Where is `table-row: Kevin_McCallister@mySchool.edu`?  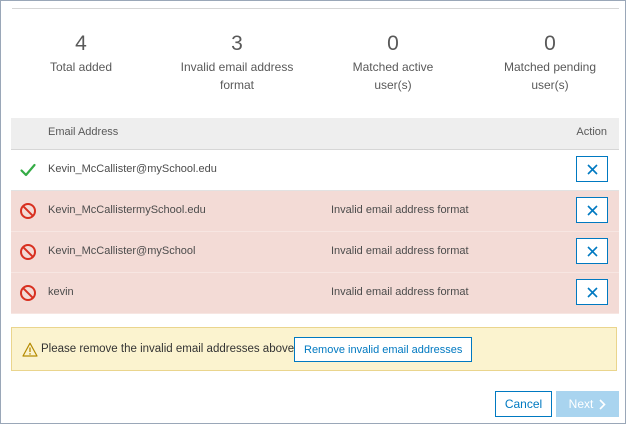 table-row: Kevin_McCallister@mySchool.edu is located at coordinates (315, 170).